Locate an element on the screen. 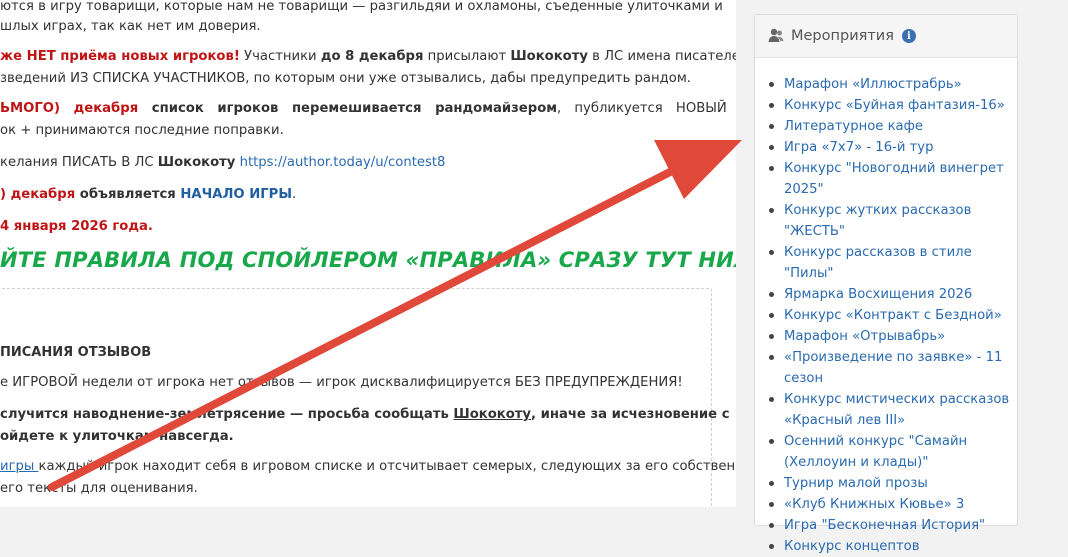  event-link: Турнир малой прозы is located at coordinates (892, 483).